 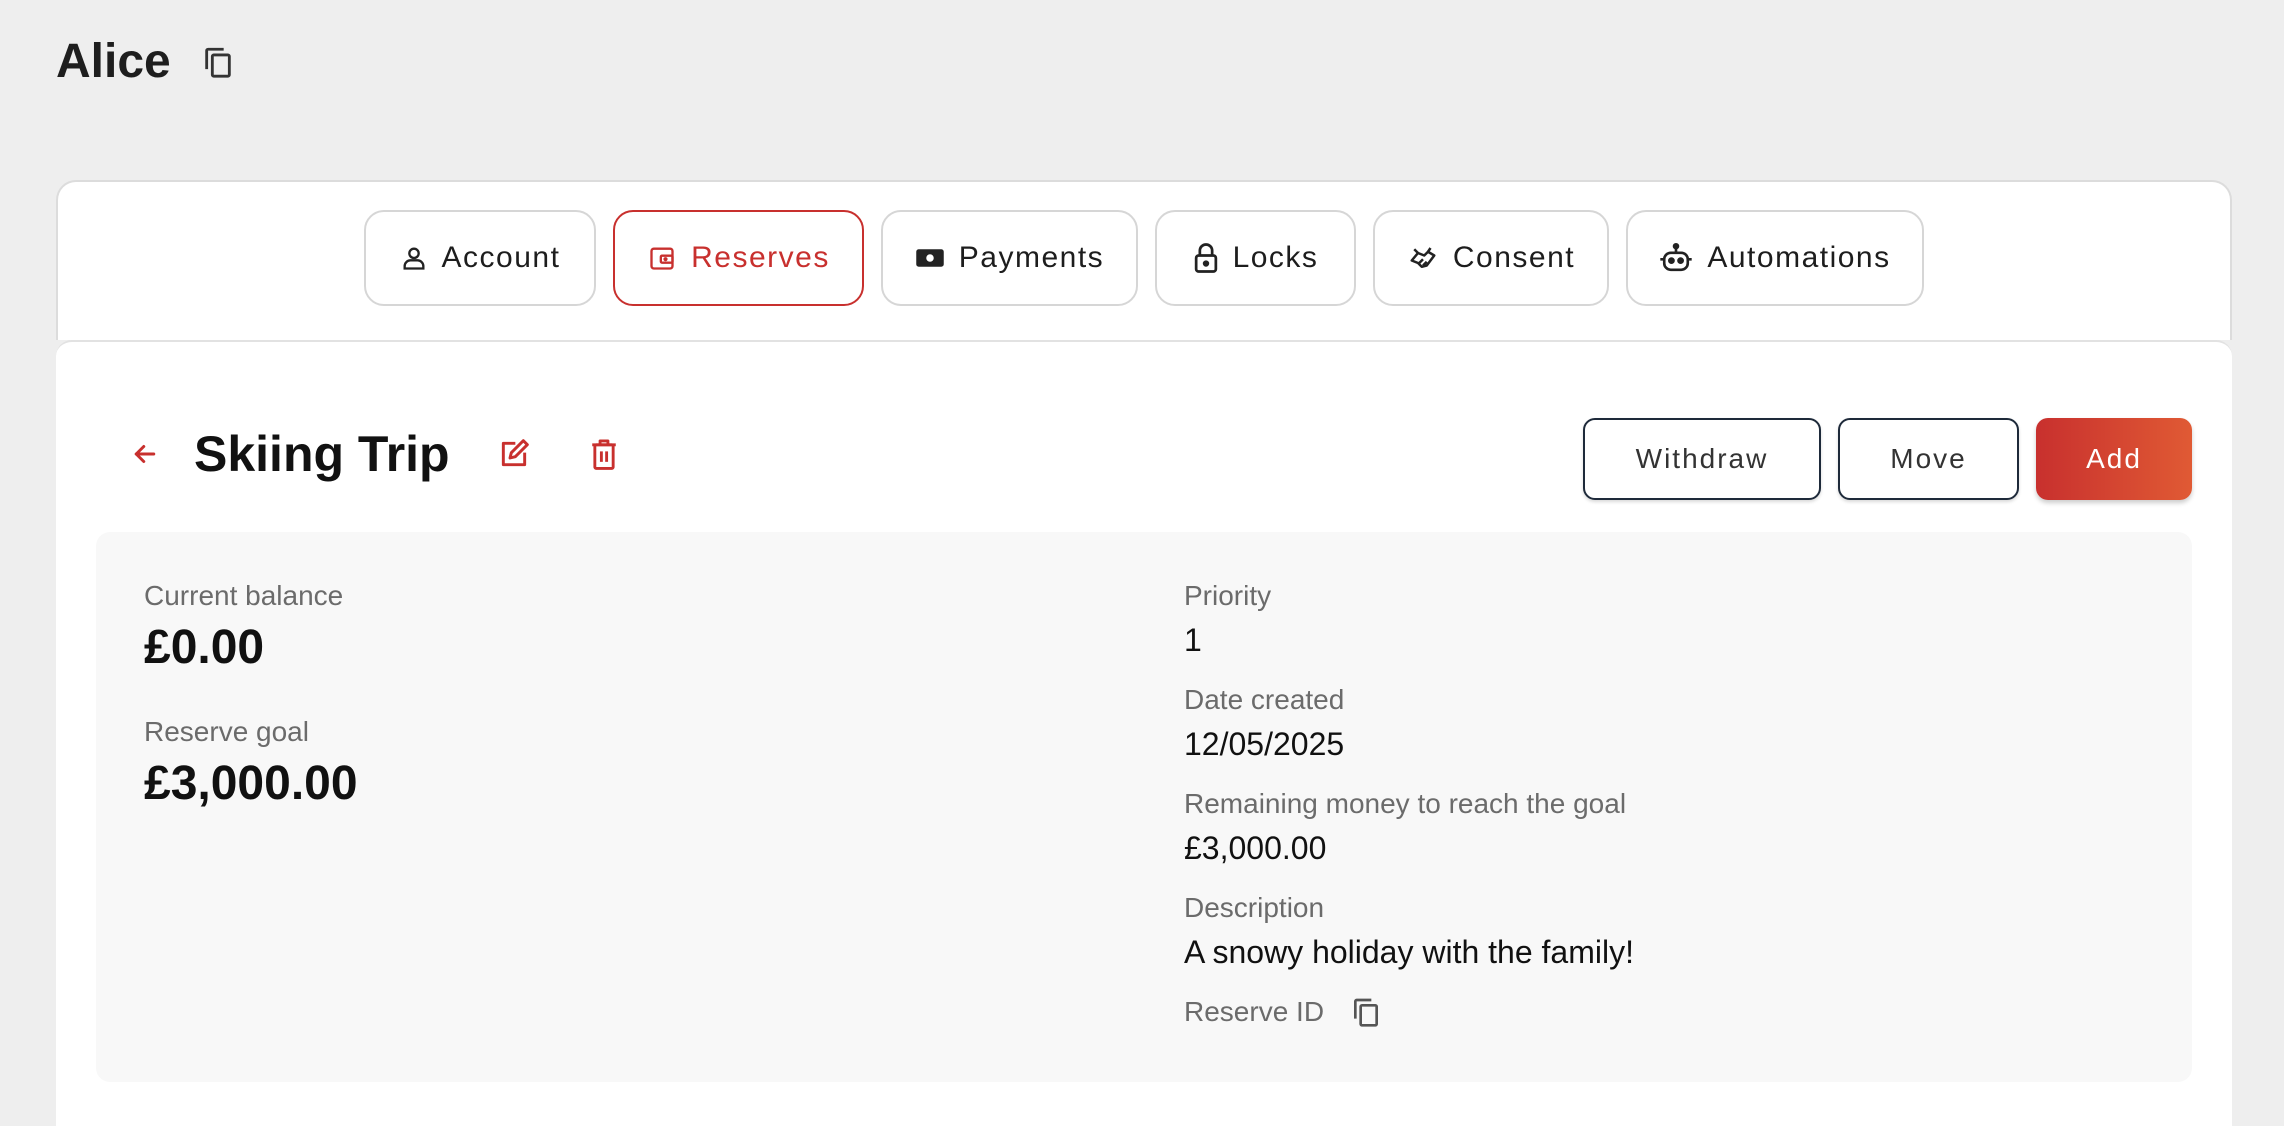 I want to click on reserve-id-row: Reserve ID, so click(x=1283, y=1012).